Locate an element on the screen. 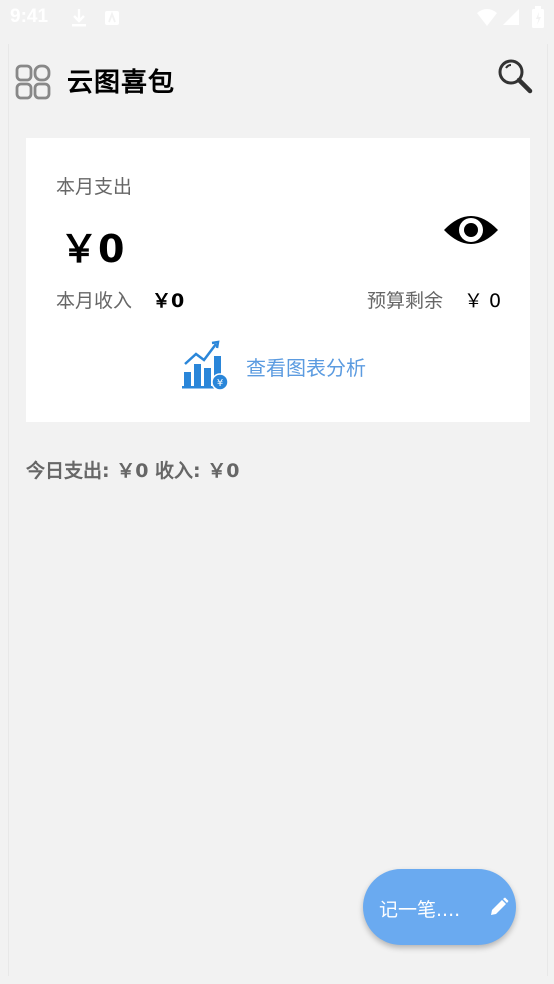  month-income-value: ￥0 is located at coordinates (168, 301).